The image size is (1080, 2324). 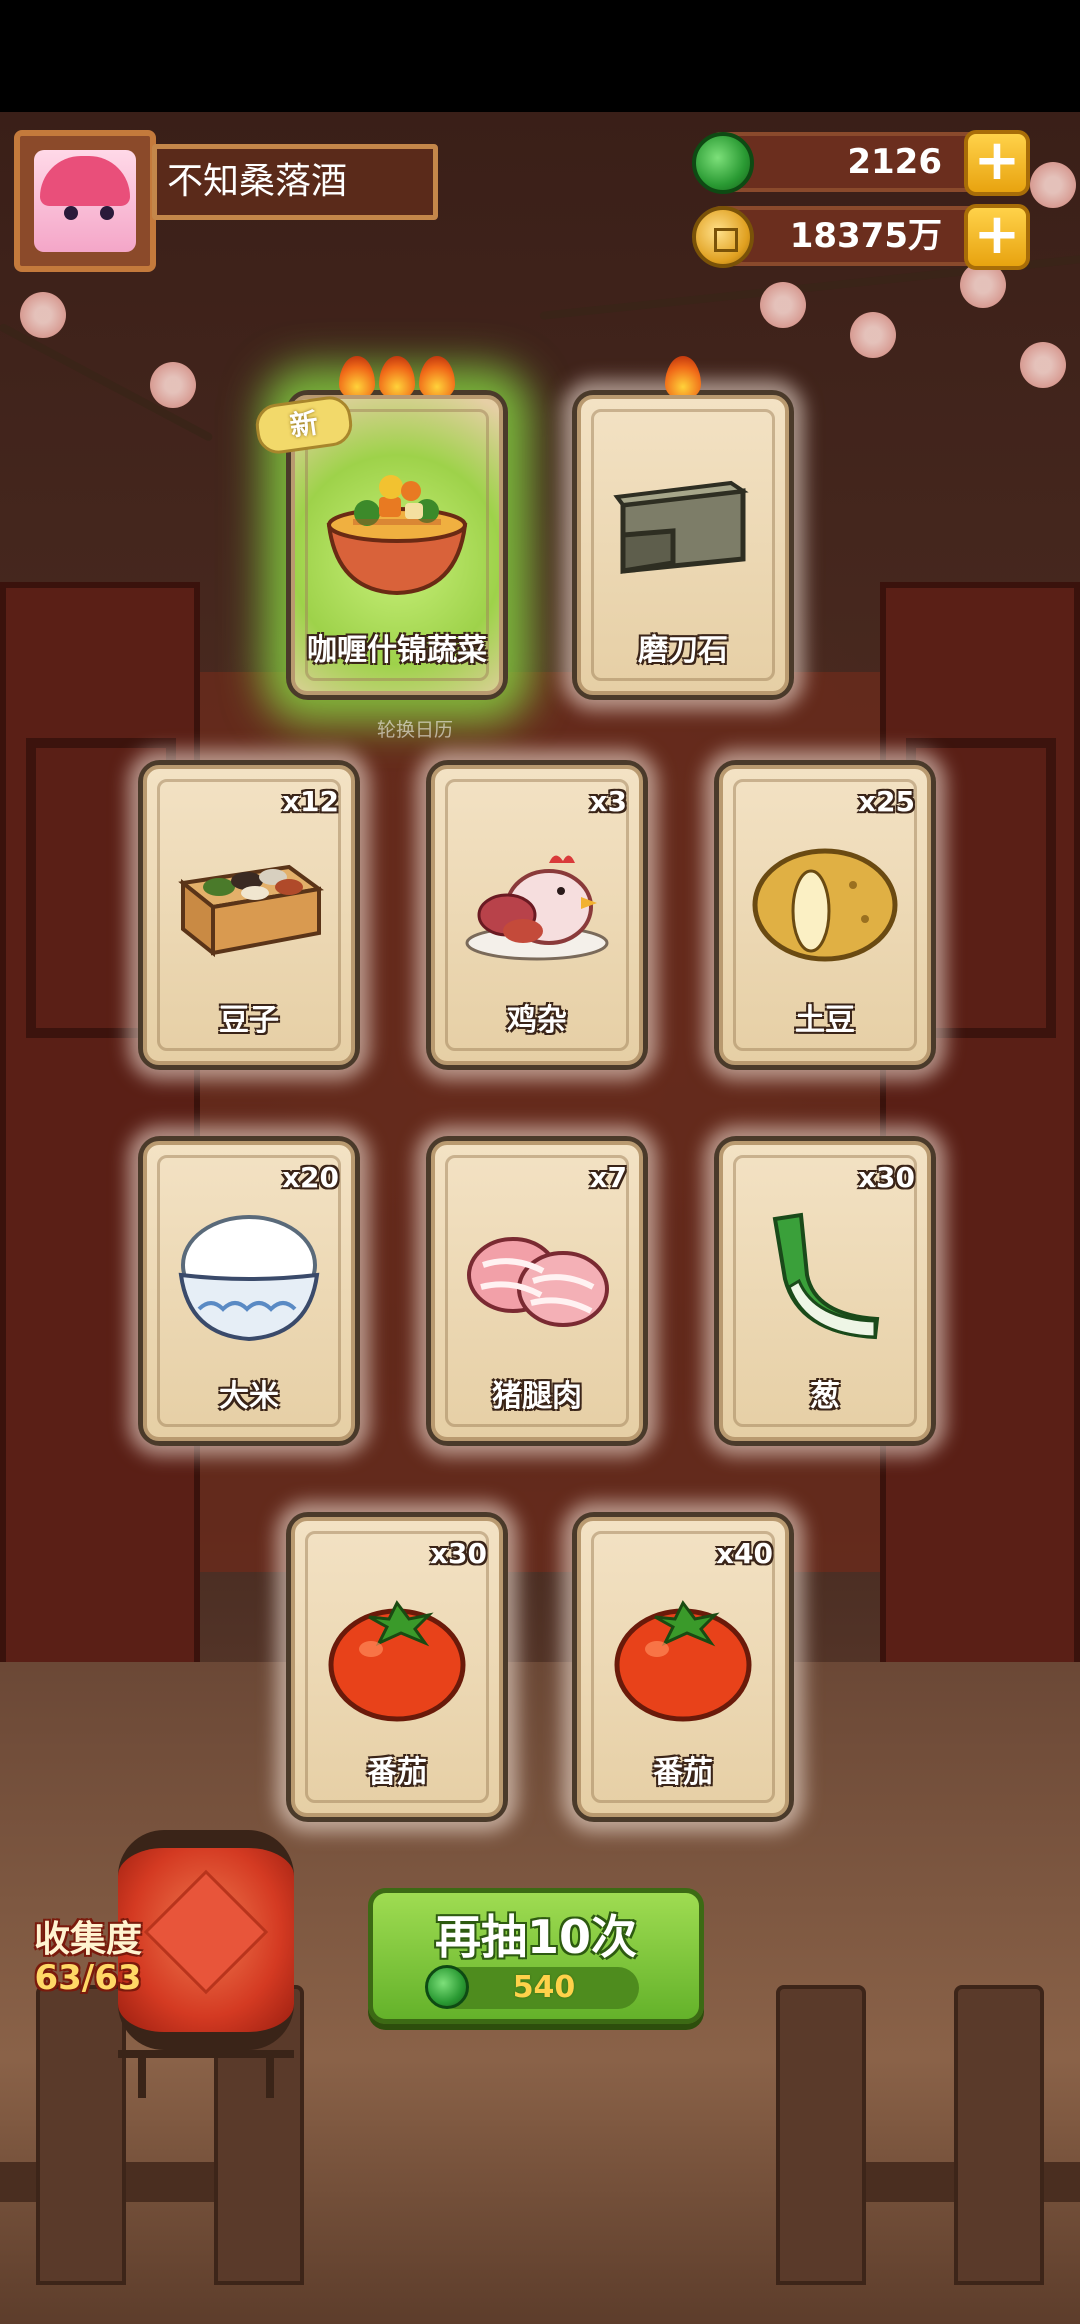 I want to click on card-chicken-giblets: x3 鸡杂, so click(x=537, y=915).